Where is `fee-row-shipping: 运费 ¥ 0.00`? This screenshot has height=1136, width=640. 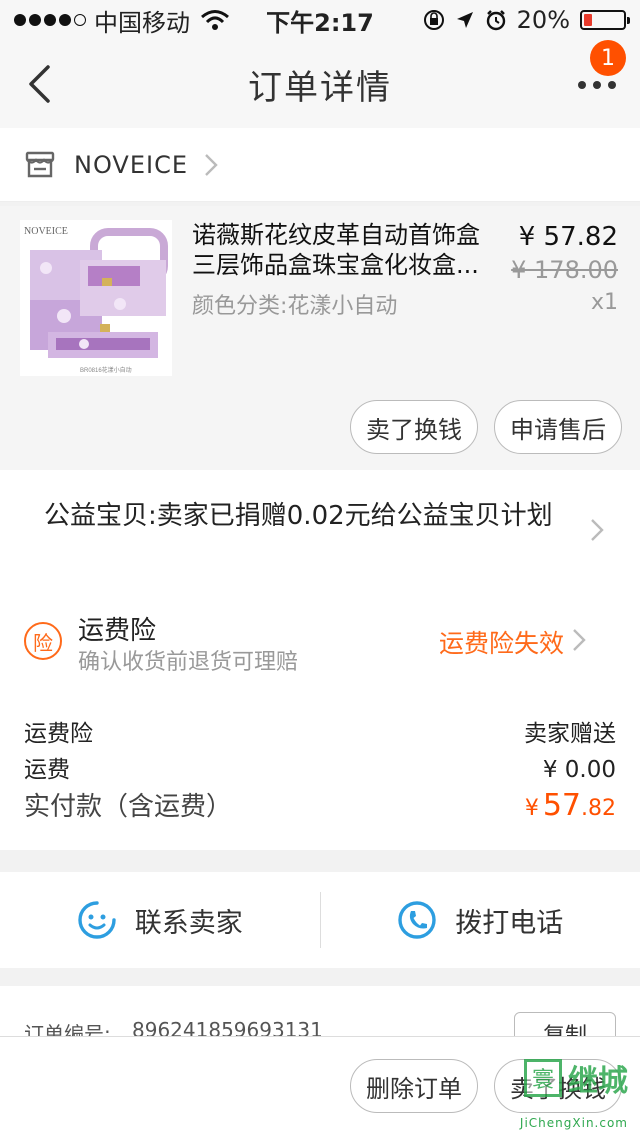
fee-row-shipping: 运费 ¥ 0.00 is located at coordinates (320, 768).